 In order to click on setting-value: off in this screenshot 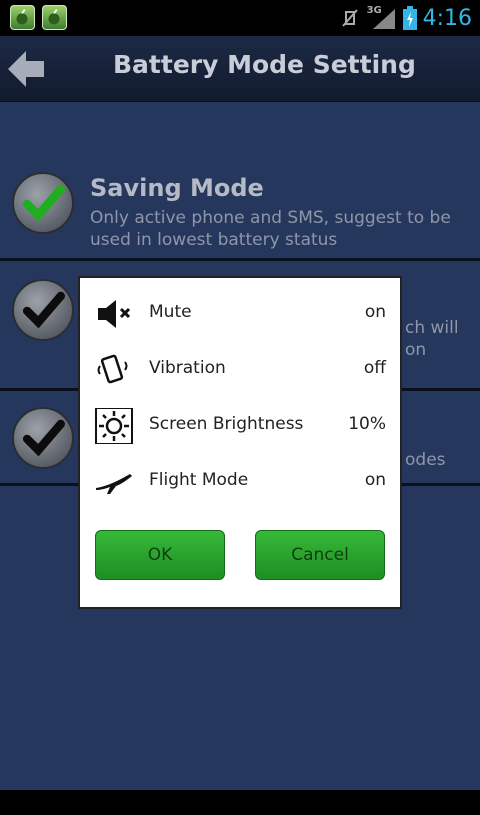, I will do `click(374, 368)`.